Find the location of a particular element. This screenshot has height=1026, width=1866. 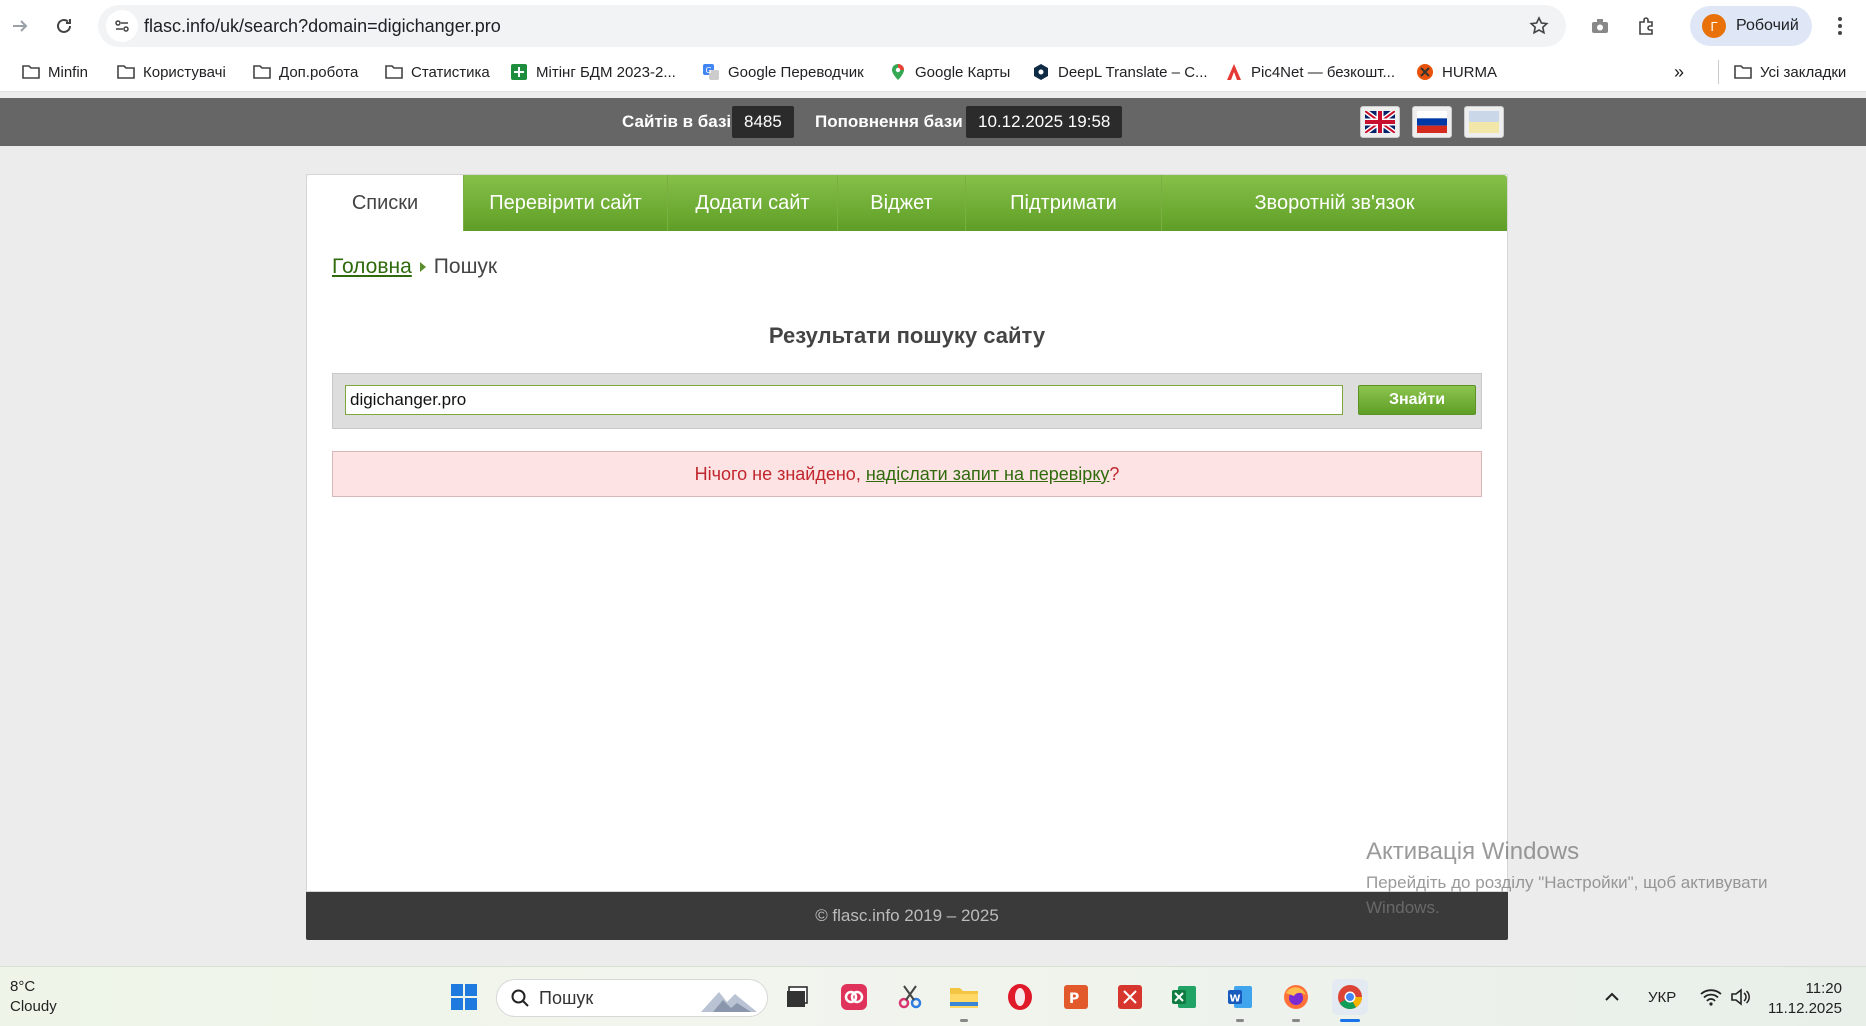

excel-icon is located at coordinates (1184, 997).